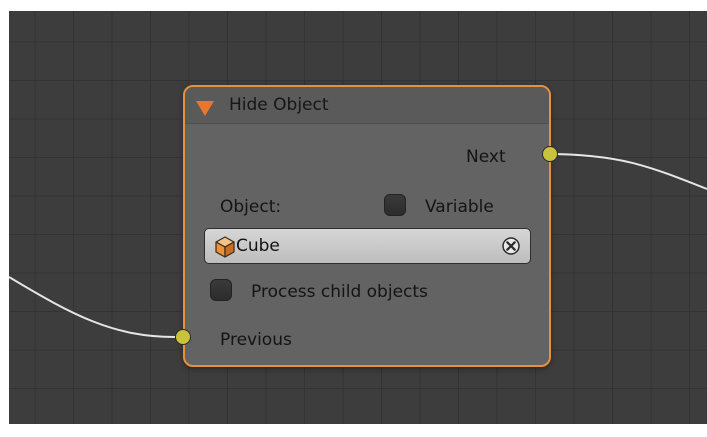 The width and height of the screenshot is (707, 437). Describe the element at coordinates (511, 246) in the screenshot. I see `x-circle-icon` at that location.